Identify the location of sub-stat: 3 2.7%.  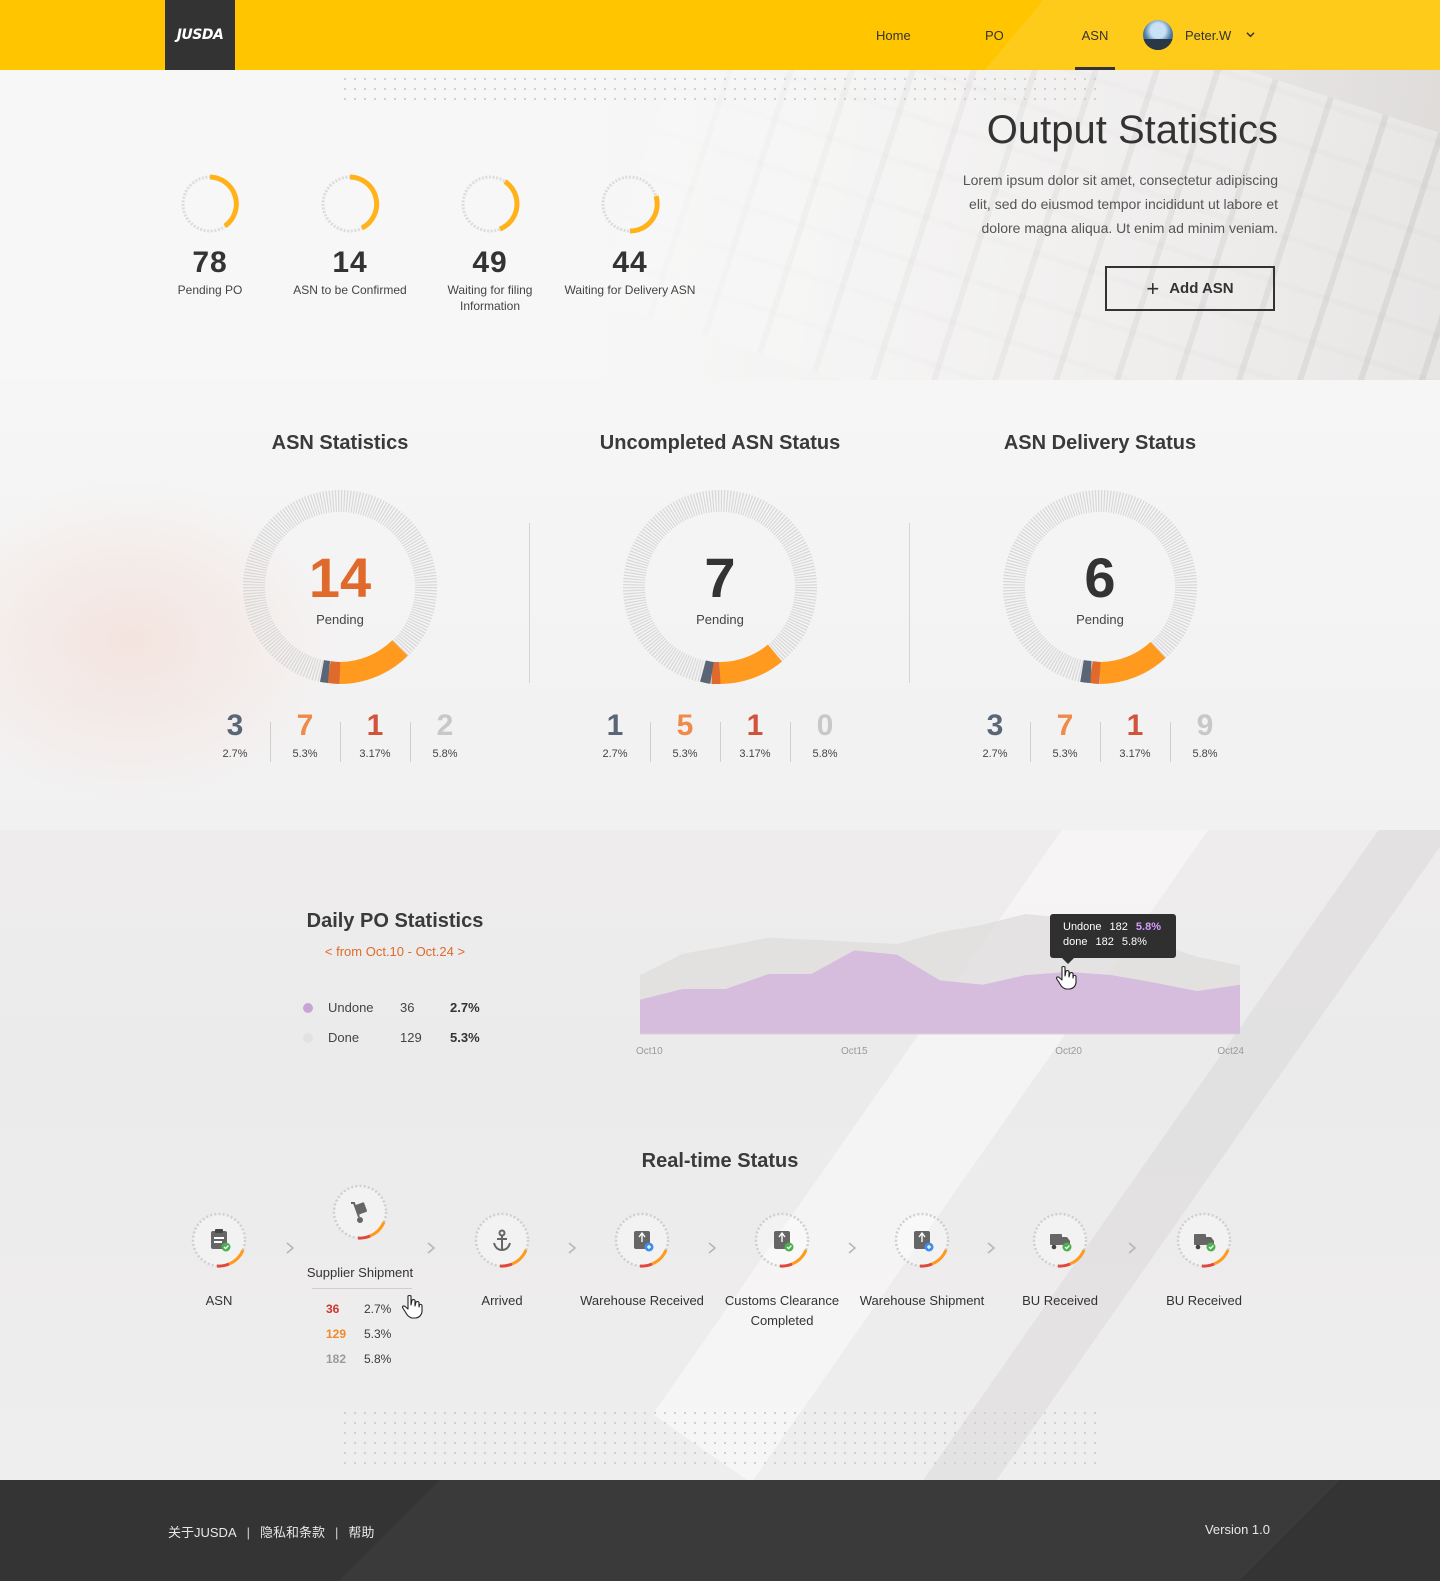
(235, 735).